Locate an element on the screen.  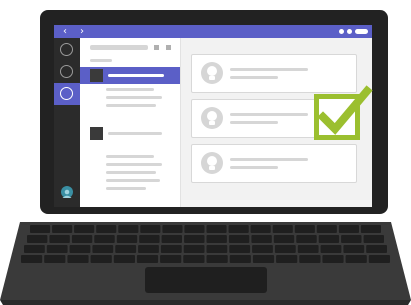
filter-icon is located at coordinates (156, 47).